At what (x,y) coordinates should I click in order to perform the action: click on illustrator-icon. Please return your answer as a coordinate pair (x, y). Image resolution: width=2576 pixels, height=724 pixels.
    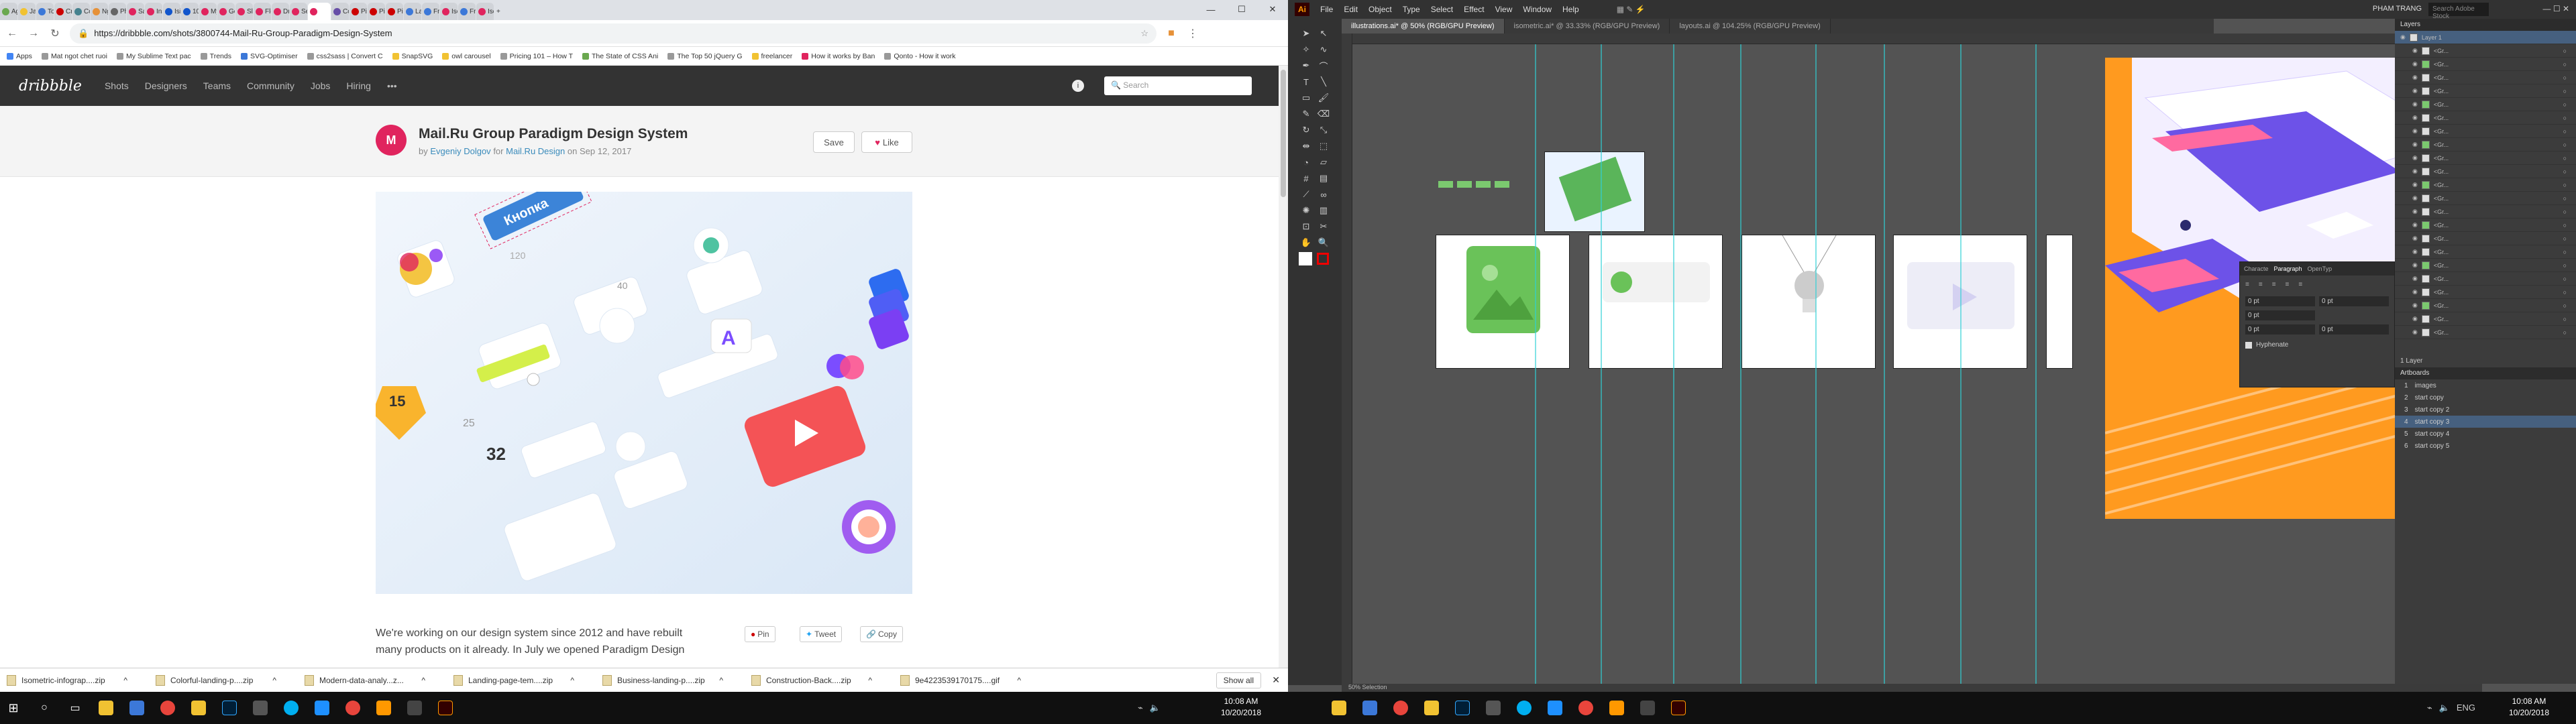
    Looking at the image, I should click on (445, 708).